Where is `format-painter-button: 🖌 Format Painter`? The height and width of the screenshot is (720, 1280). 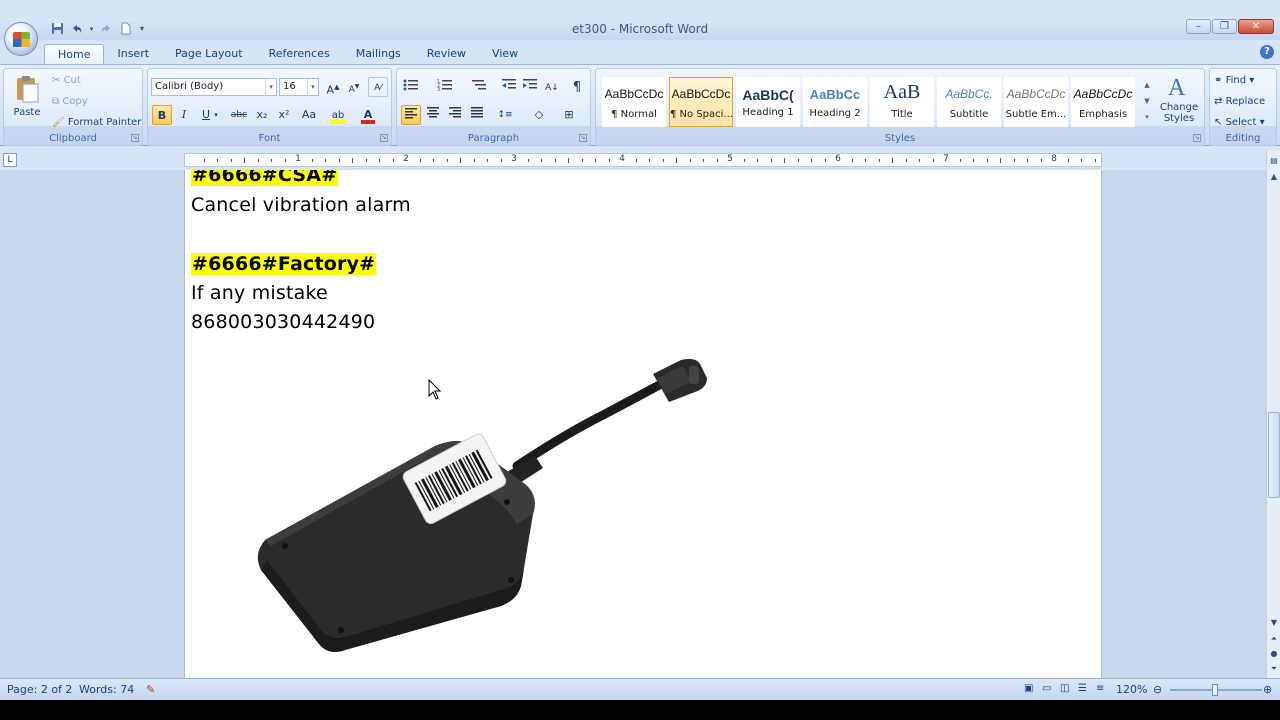
format-painter-button: 🖌 Format Painter is located at coordinates (96, 122).